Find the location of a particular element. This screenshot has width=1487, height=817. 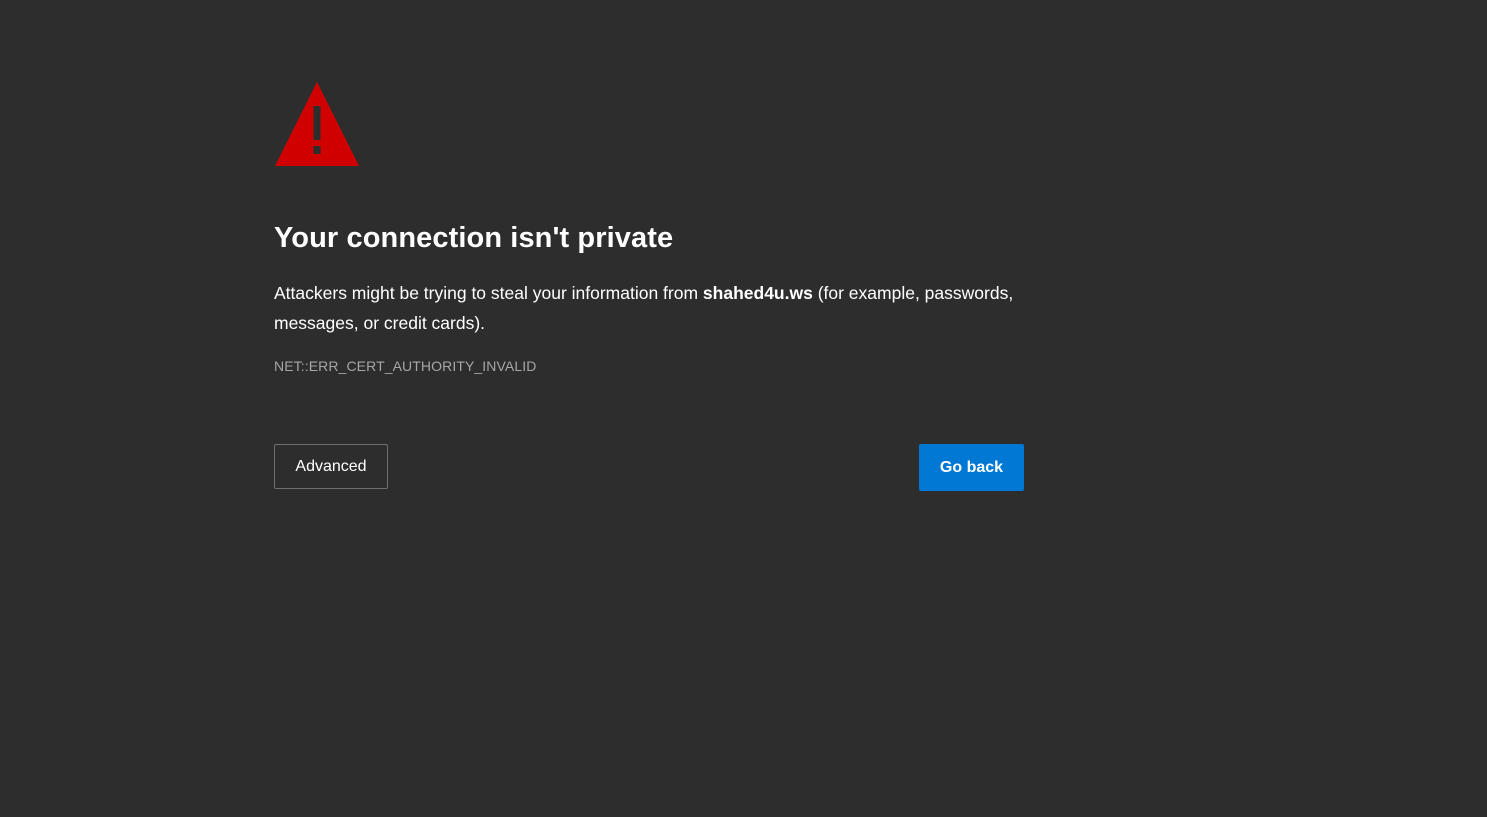

host-name: shahed4u.ws is located at coordinates (757, 293).